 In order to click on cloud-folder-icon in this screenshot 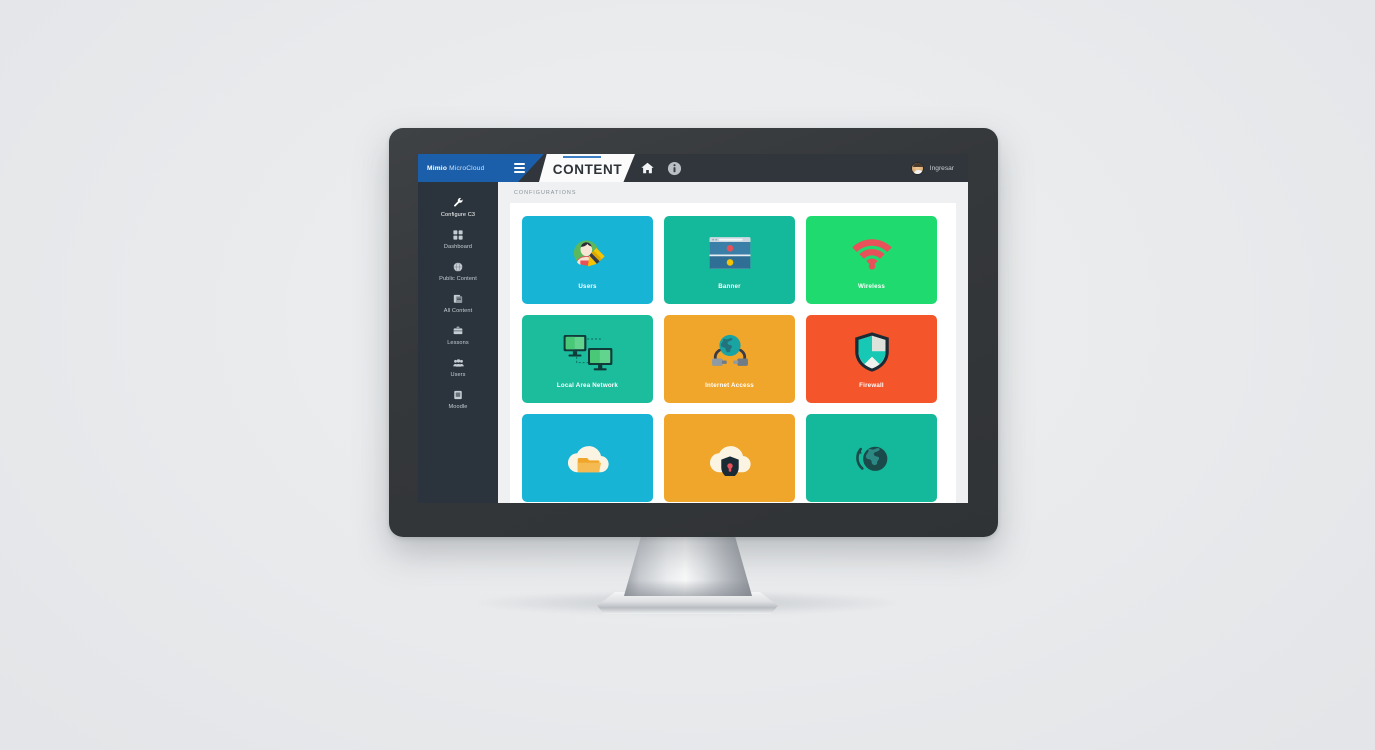, I will do `click(588, 458)`.